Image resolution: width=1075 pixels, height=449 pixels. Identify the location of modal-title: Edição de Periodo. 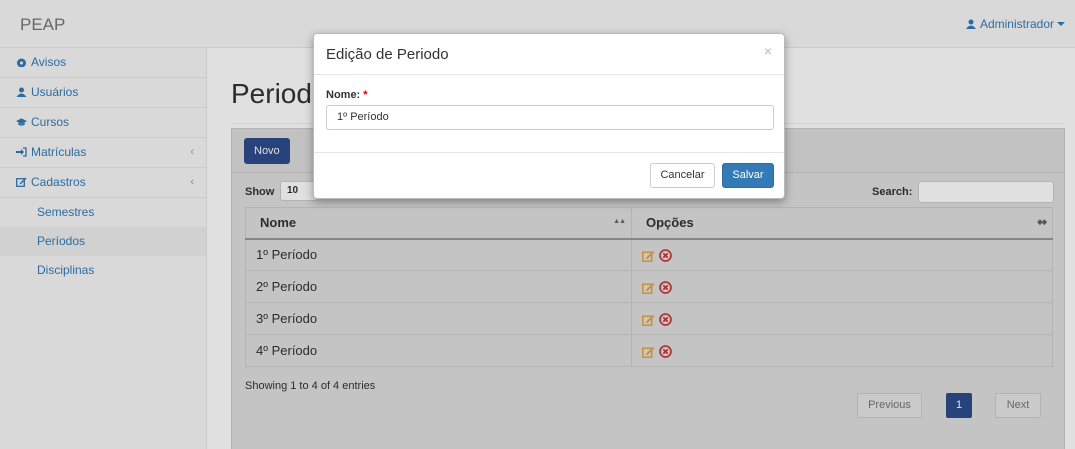
(387, 54).